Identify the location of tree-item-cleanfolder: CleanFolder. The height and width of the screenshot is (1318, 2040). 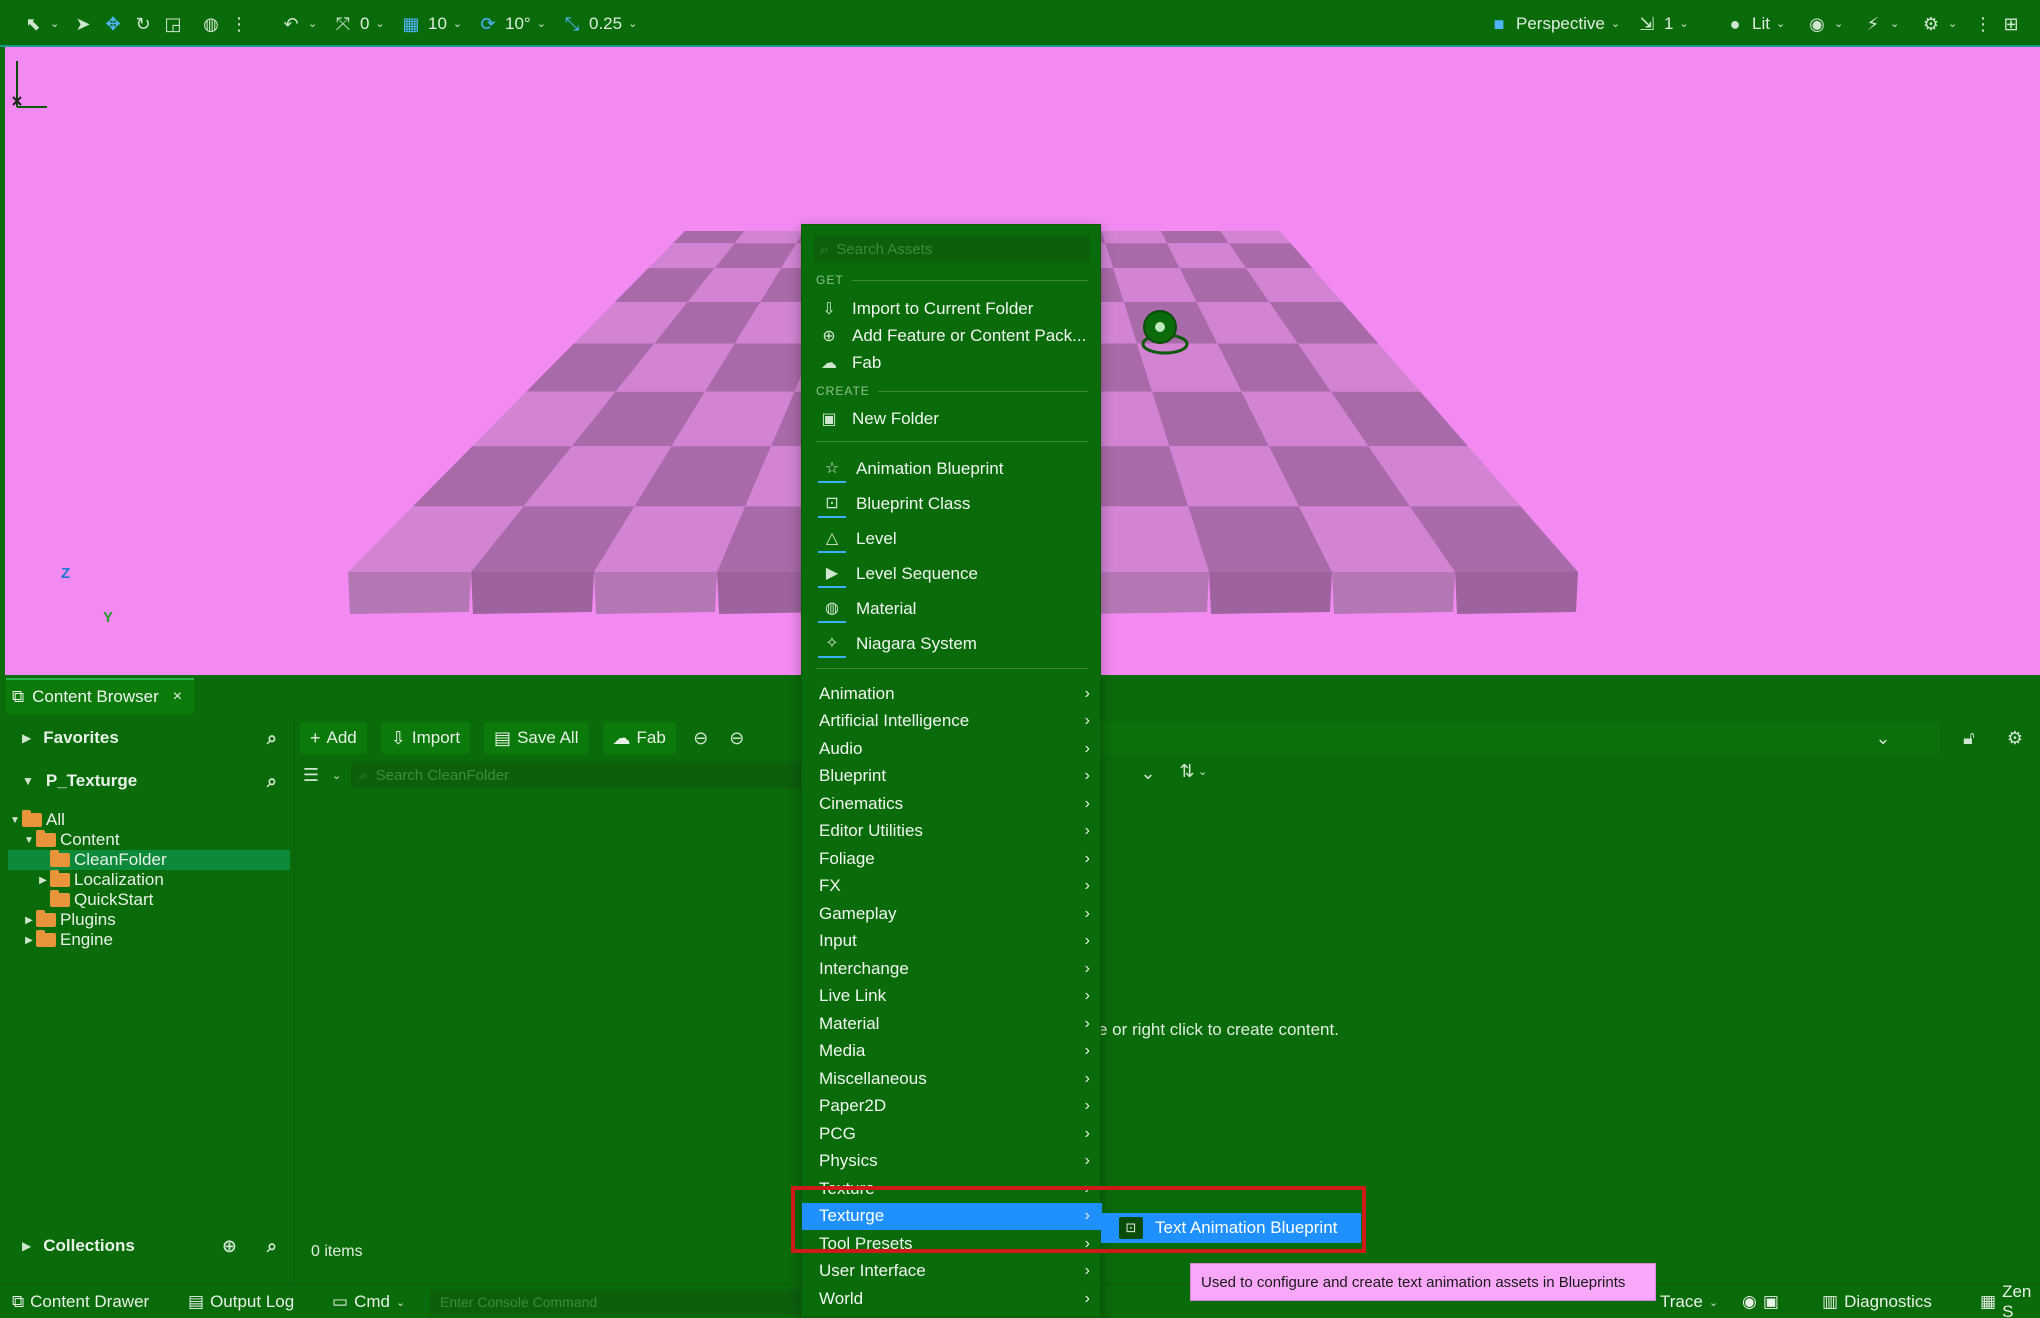
(149, 860).